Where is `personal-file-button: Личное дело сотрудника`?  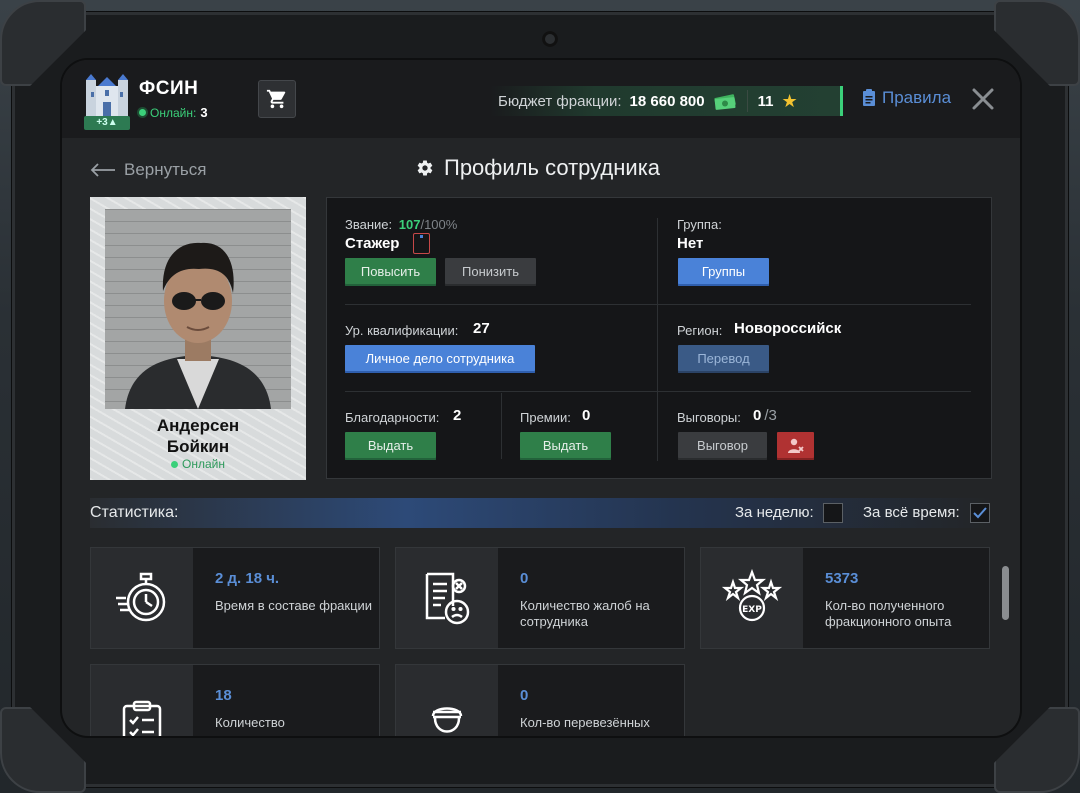
personal-file-button: Личное дело сотрудника is located at coordinates (440, 359).